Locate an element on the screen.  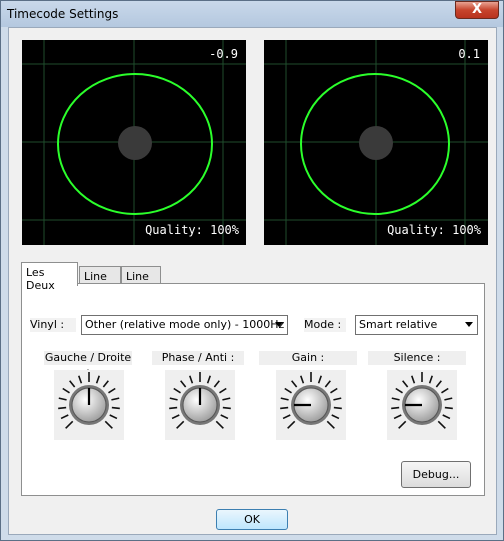
title-bar: Timecode Settings X is located at coordinates (252, 14).